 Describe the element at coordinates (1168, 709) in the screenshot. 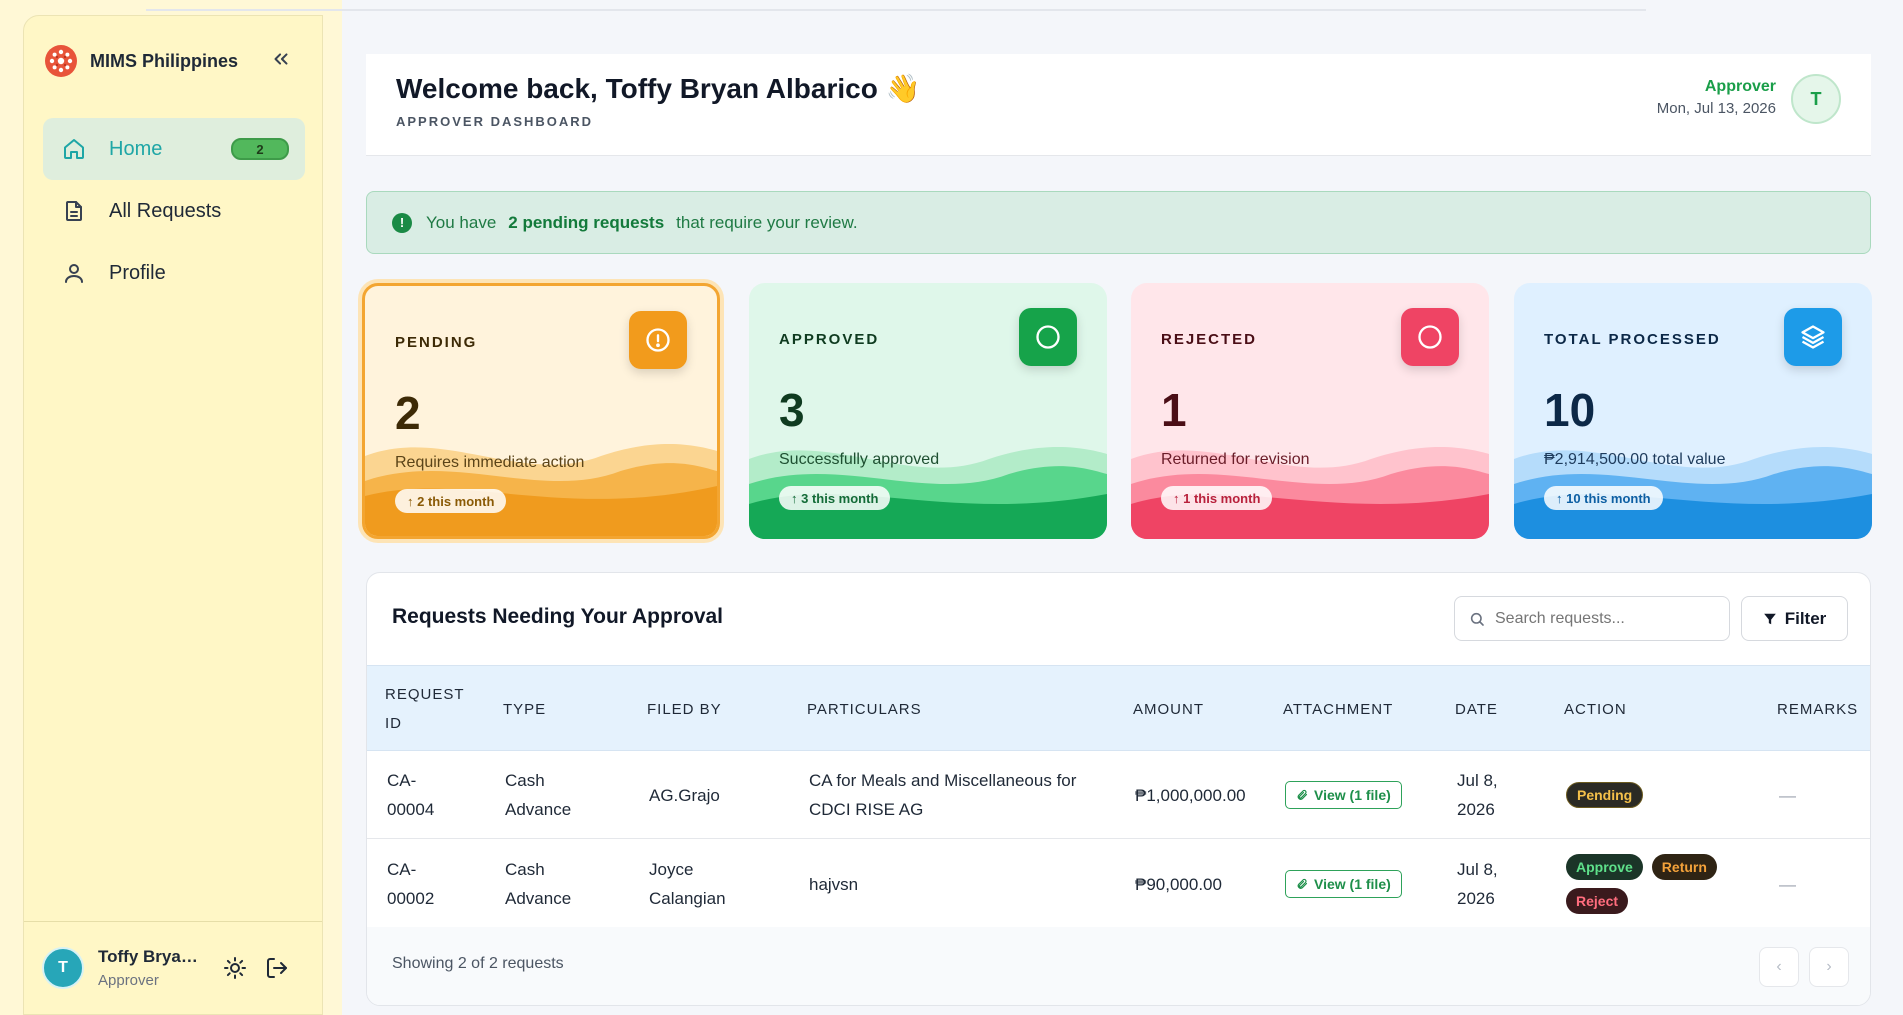

I see `col-amount: AMOUNT` at that location.